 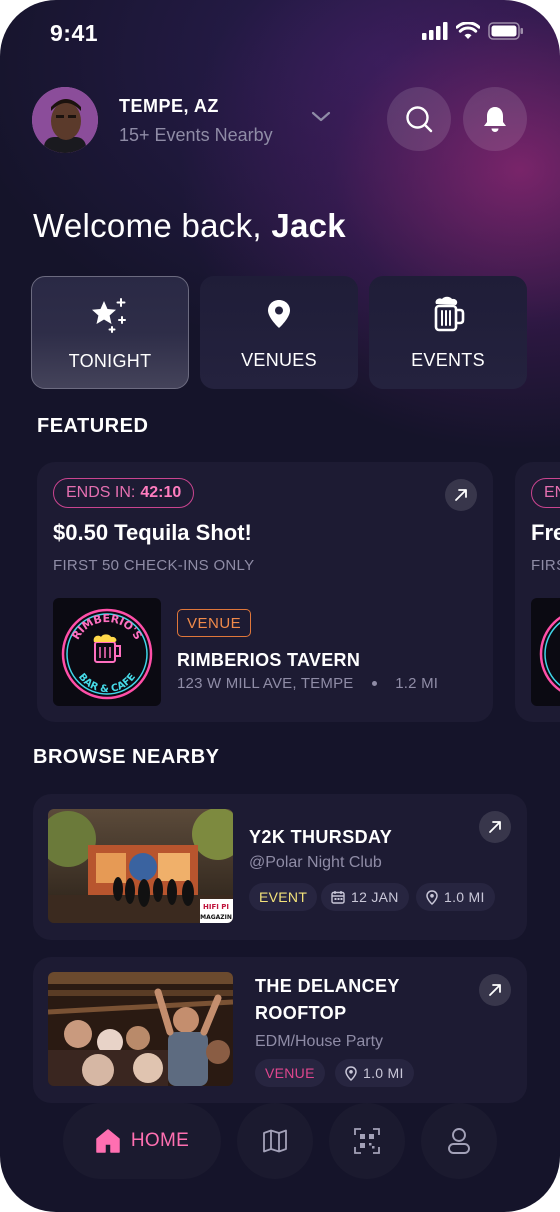 I want to click on category-label: VENUES, so click(x=279, y=360).